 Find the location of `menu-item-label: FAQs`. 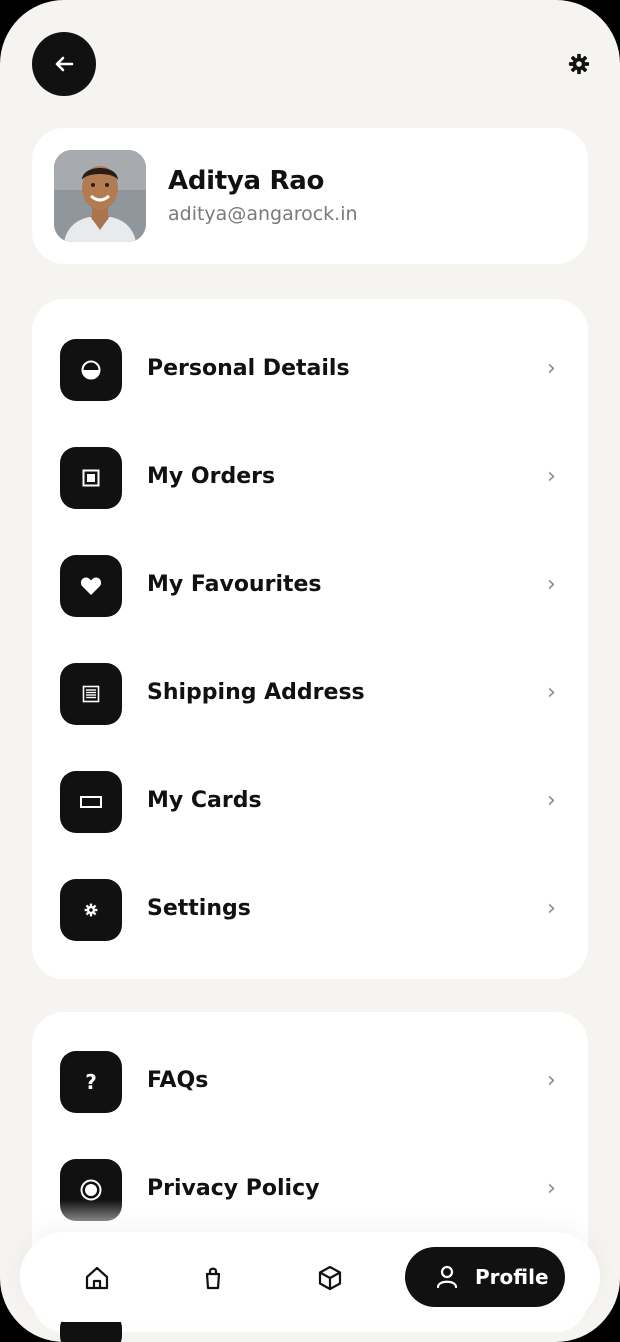

menu-item-label: FAQs is located at coordinates (178, 1080).